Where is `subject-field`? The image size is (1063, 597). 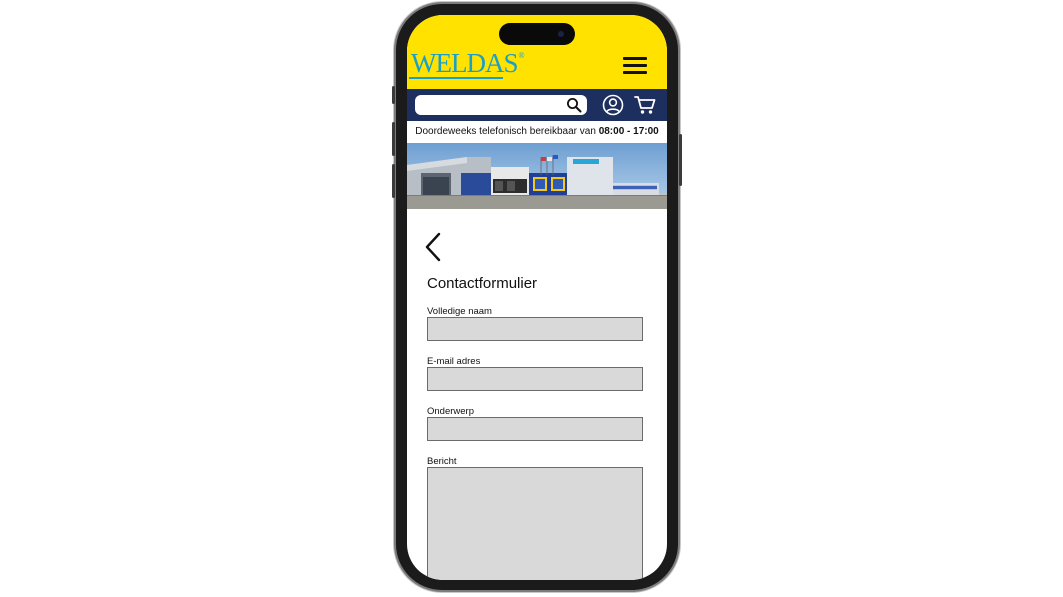 subject-field is located at coordinates (535, 429).